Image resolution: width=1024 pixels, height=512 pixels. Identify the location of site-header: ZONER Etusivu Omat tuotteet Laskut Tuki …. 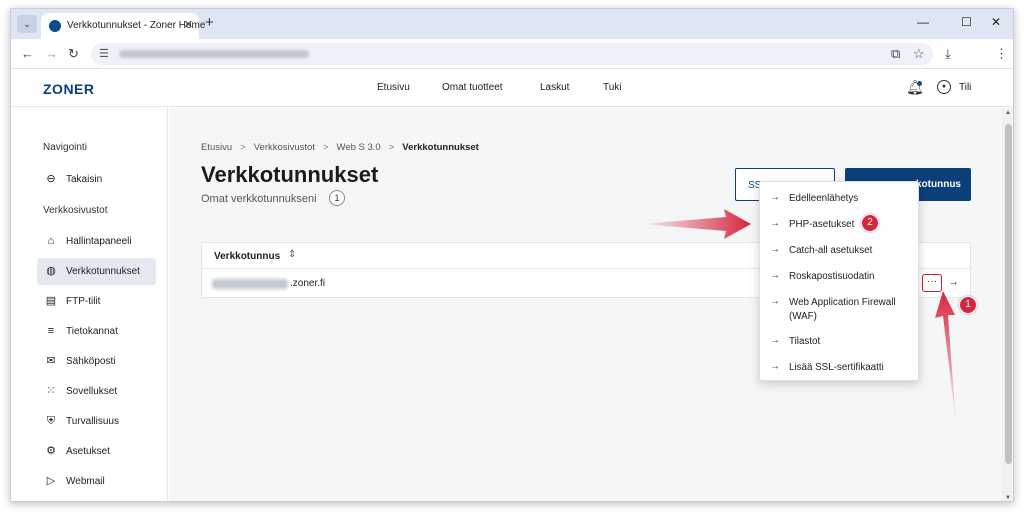
(512, 88).